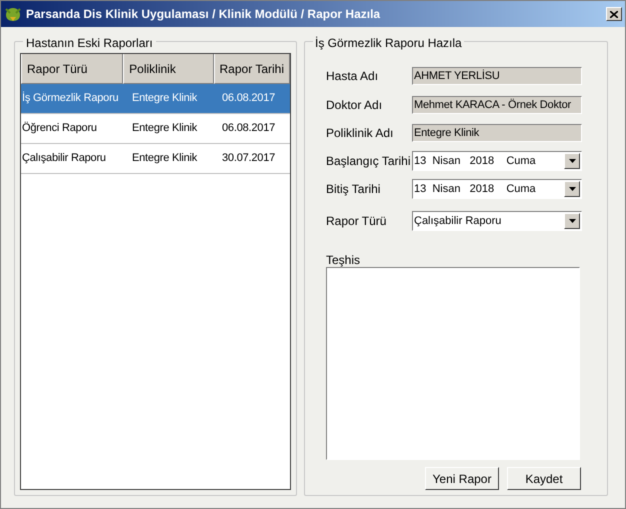  Describe the element at coordinates (462, 478) in the screenshot. I see `form-button: Yeni Rapor` at that location.